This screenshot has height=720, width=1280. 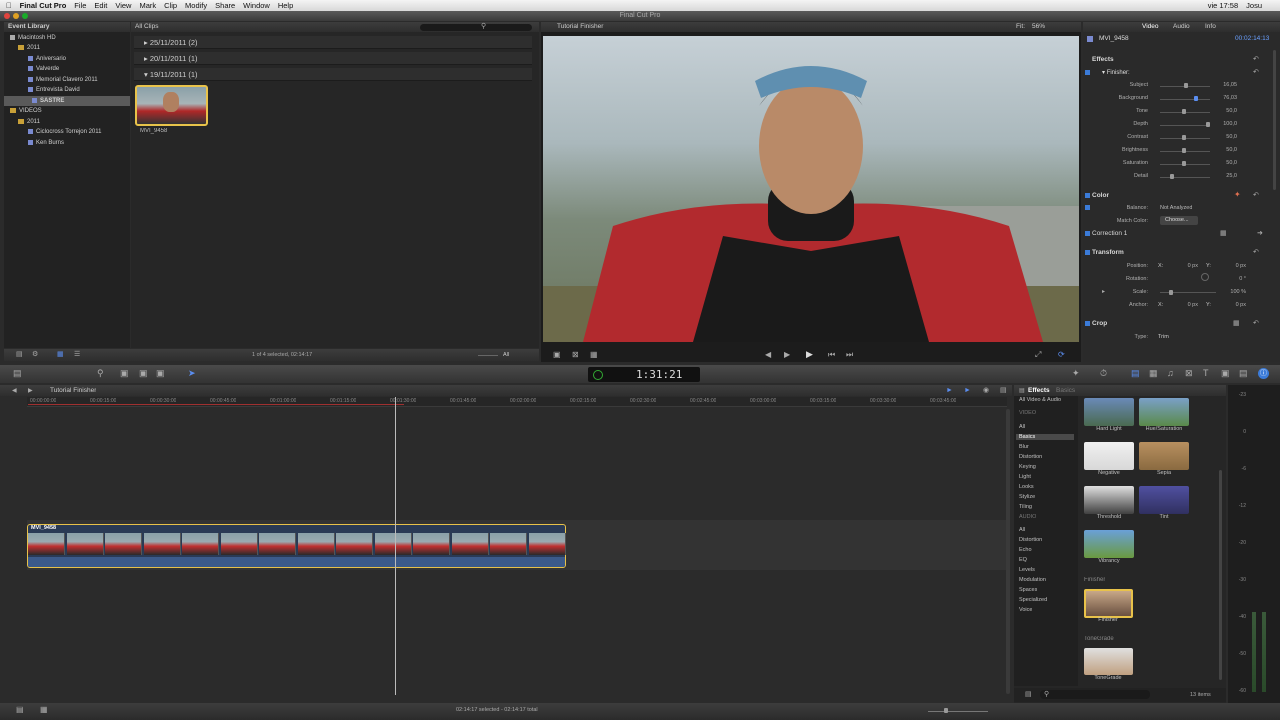 What do you see at coordinates (787, 355) in the screenshot?
I see `next-frame-icon: ▶` at bounding box center [787, 355].